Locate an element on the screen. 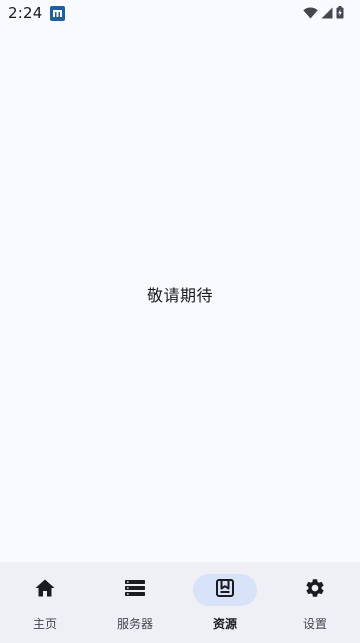 The width and height of the screenshot is (360, 643). bookmark-box-icon is located at coordinates (225, 590).